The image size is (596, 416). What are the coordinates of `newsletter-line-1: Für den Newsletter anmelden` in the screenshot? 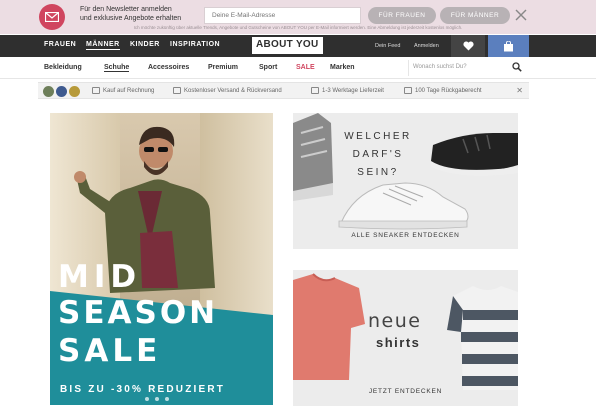 It's located at (126, 9).